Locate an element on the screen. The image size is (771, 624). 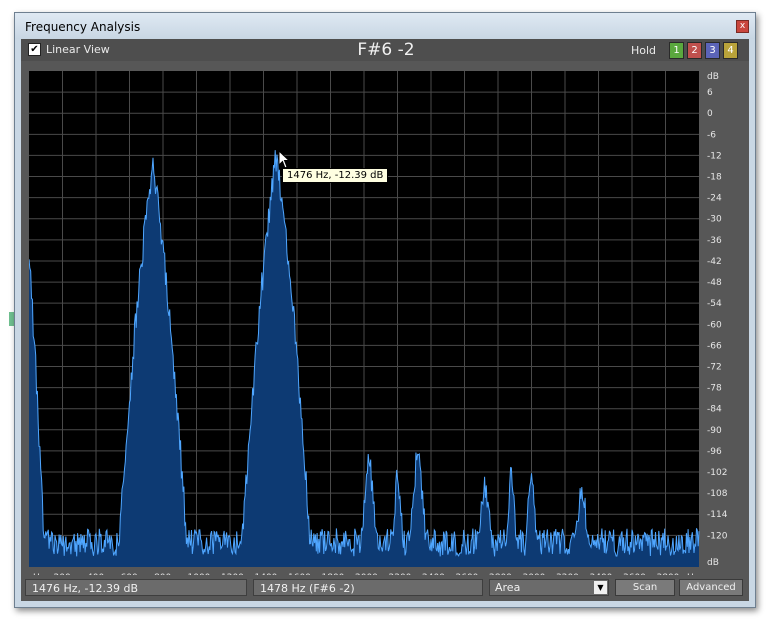
y-tick-label: -36 is located at coordinates (714, 241).